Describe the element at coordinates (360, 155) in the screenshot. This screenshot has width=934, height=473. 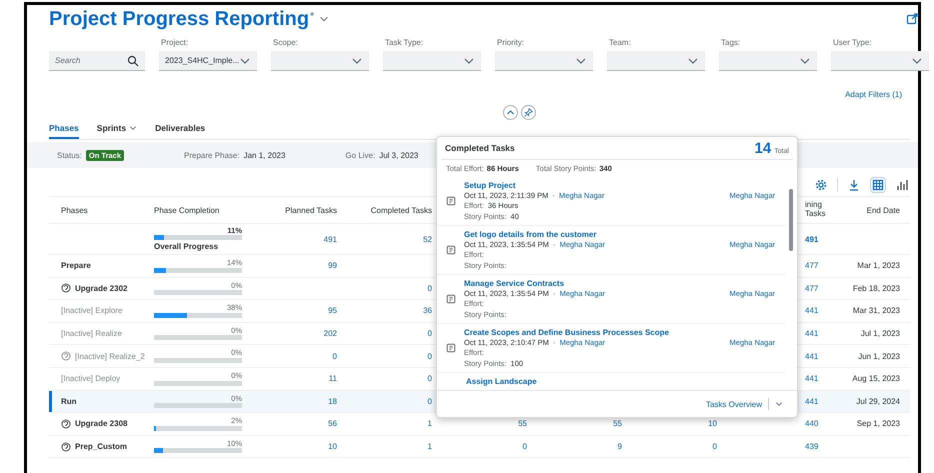
I see `golive-label: Go Live:` at that location.